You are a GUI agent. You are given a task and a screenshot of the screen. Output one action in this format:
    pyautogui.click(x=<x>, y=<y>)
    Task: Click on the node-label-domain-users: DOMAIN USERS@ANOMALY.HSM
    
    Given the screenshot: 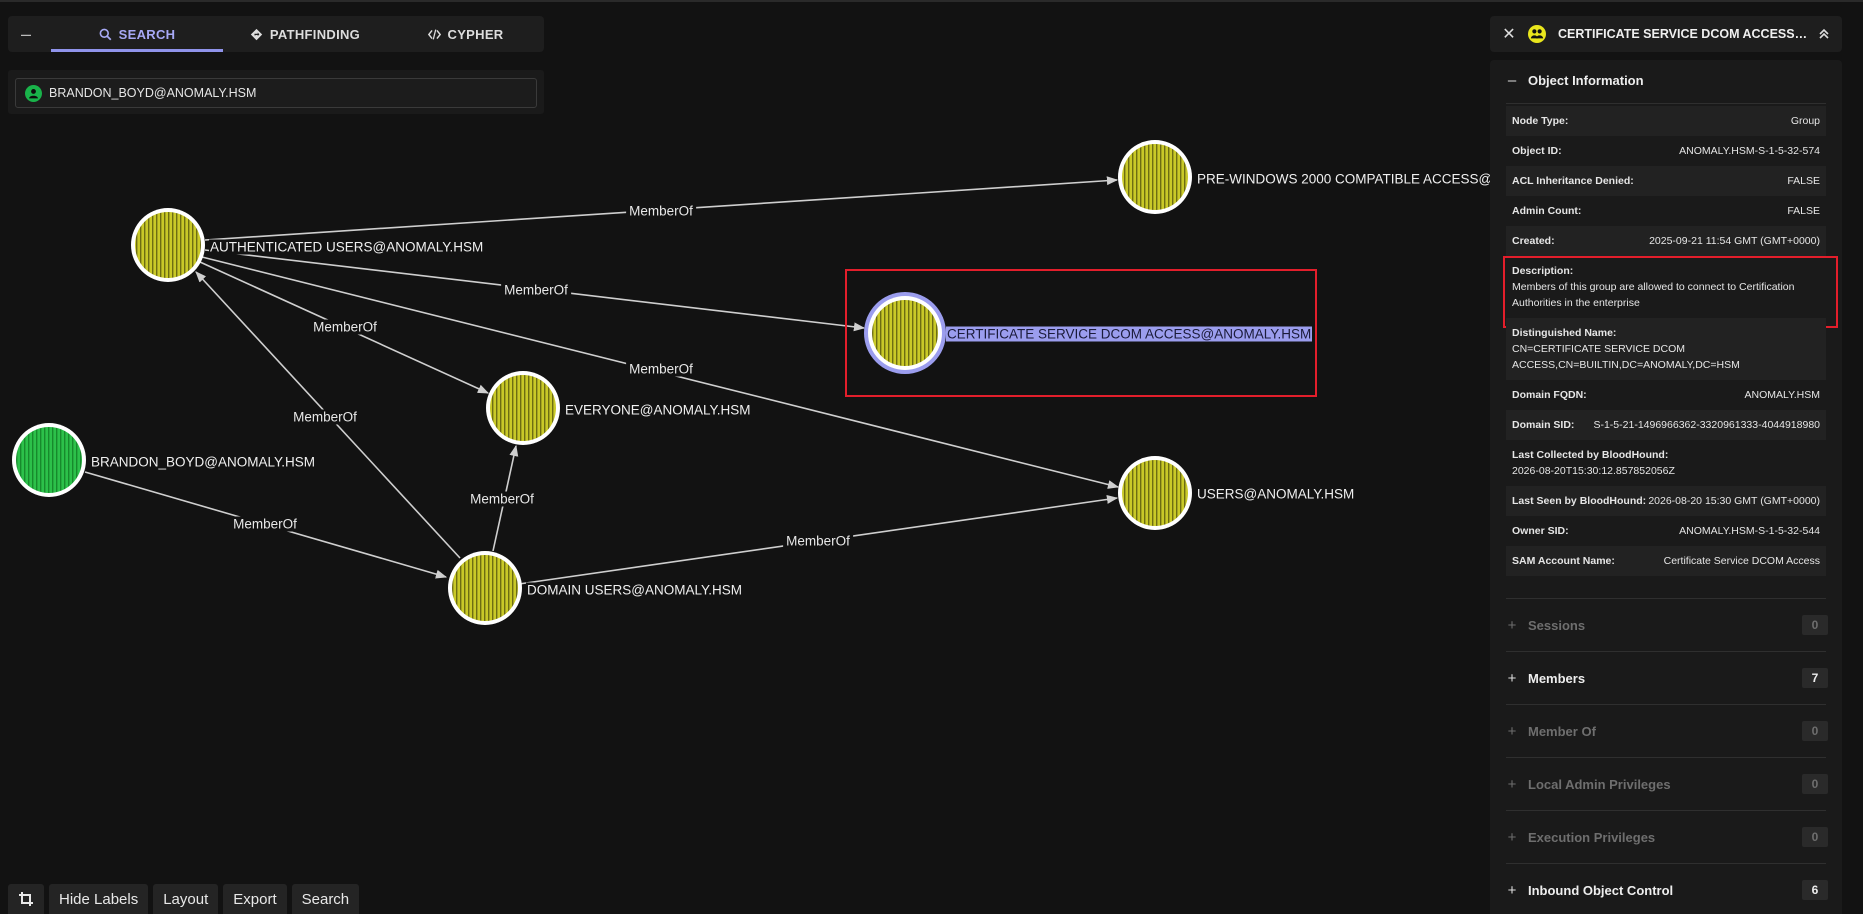 What is the action you would take?
    pyautogui.click(x=634, y=590)
    